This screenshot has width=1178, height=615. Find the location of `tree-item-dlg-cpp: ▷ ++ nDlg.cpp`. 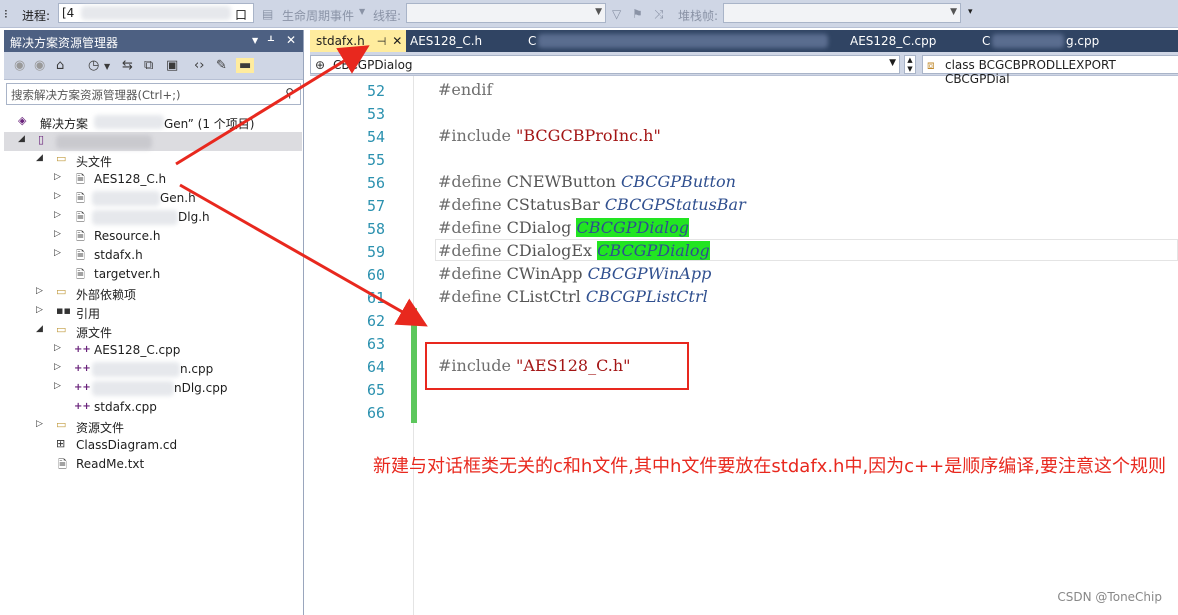

tree-item-dlg-cpp: ▷ ++ nDlg.cpp is located at coordinates (153, 388).